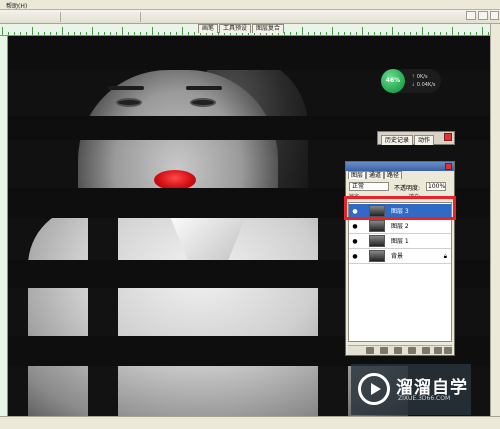  Describe the element at coordinates (4, 226) in the screenshot. I see `ruler-vertical` at that location.